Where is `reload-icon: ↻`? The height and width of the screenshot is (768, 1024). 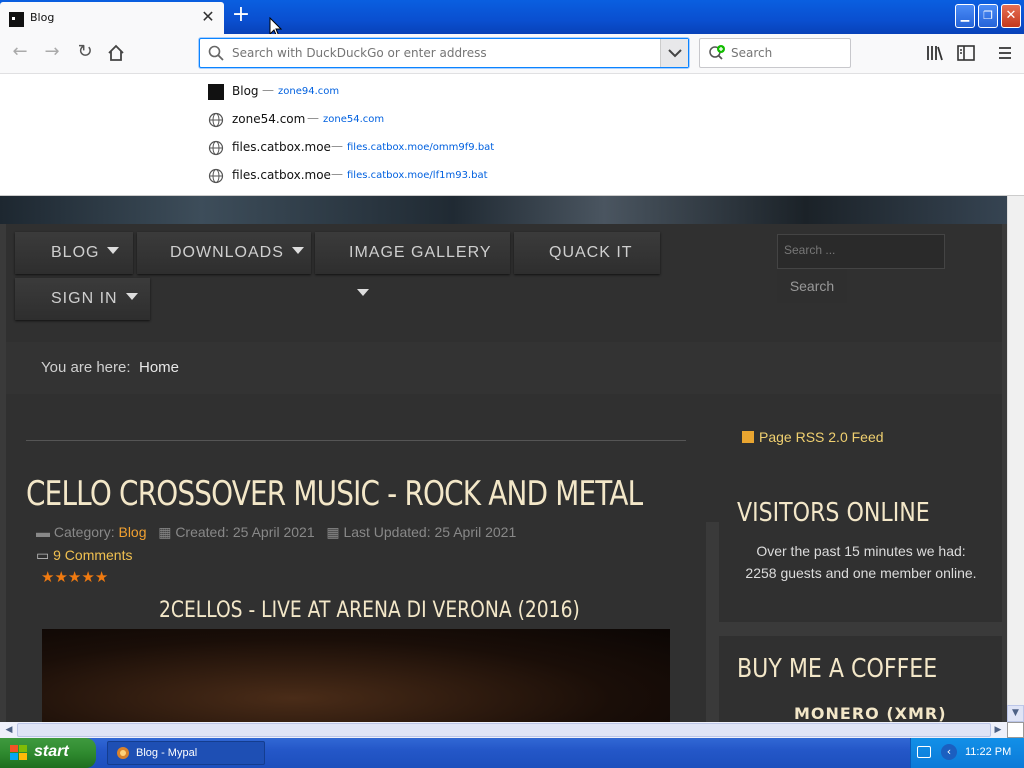
reload-icon: ↻ is located at coordinates (85, 52).